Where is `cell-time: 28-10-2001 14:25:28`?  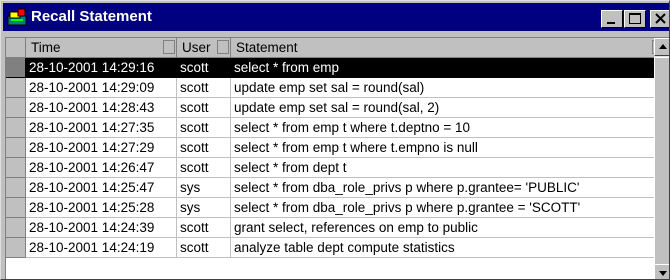
cell-time: 28-10-2001 14:25:28 is located at coordinates (101, 208).